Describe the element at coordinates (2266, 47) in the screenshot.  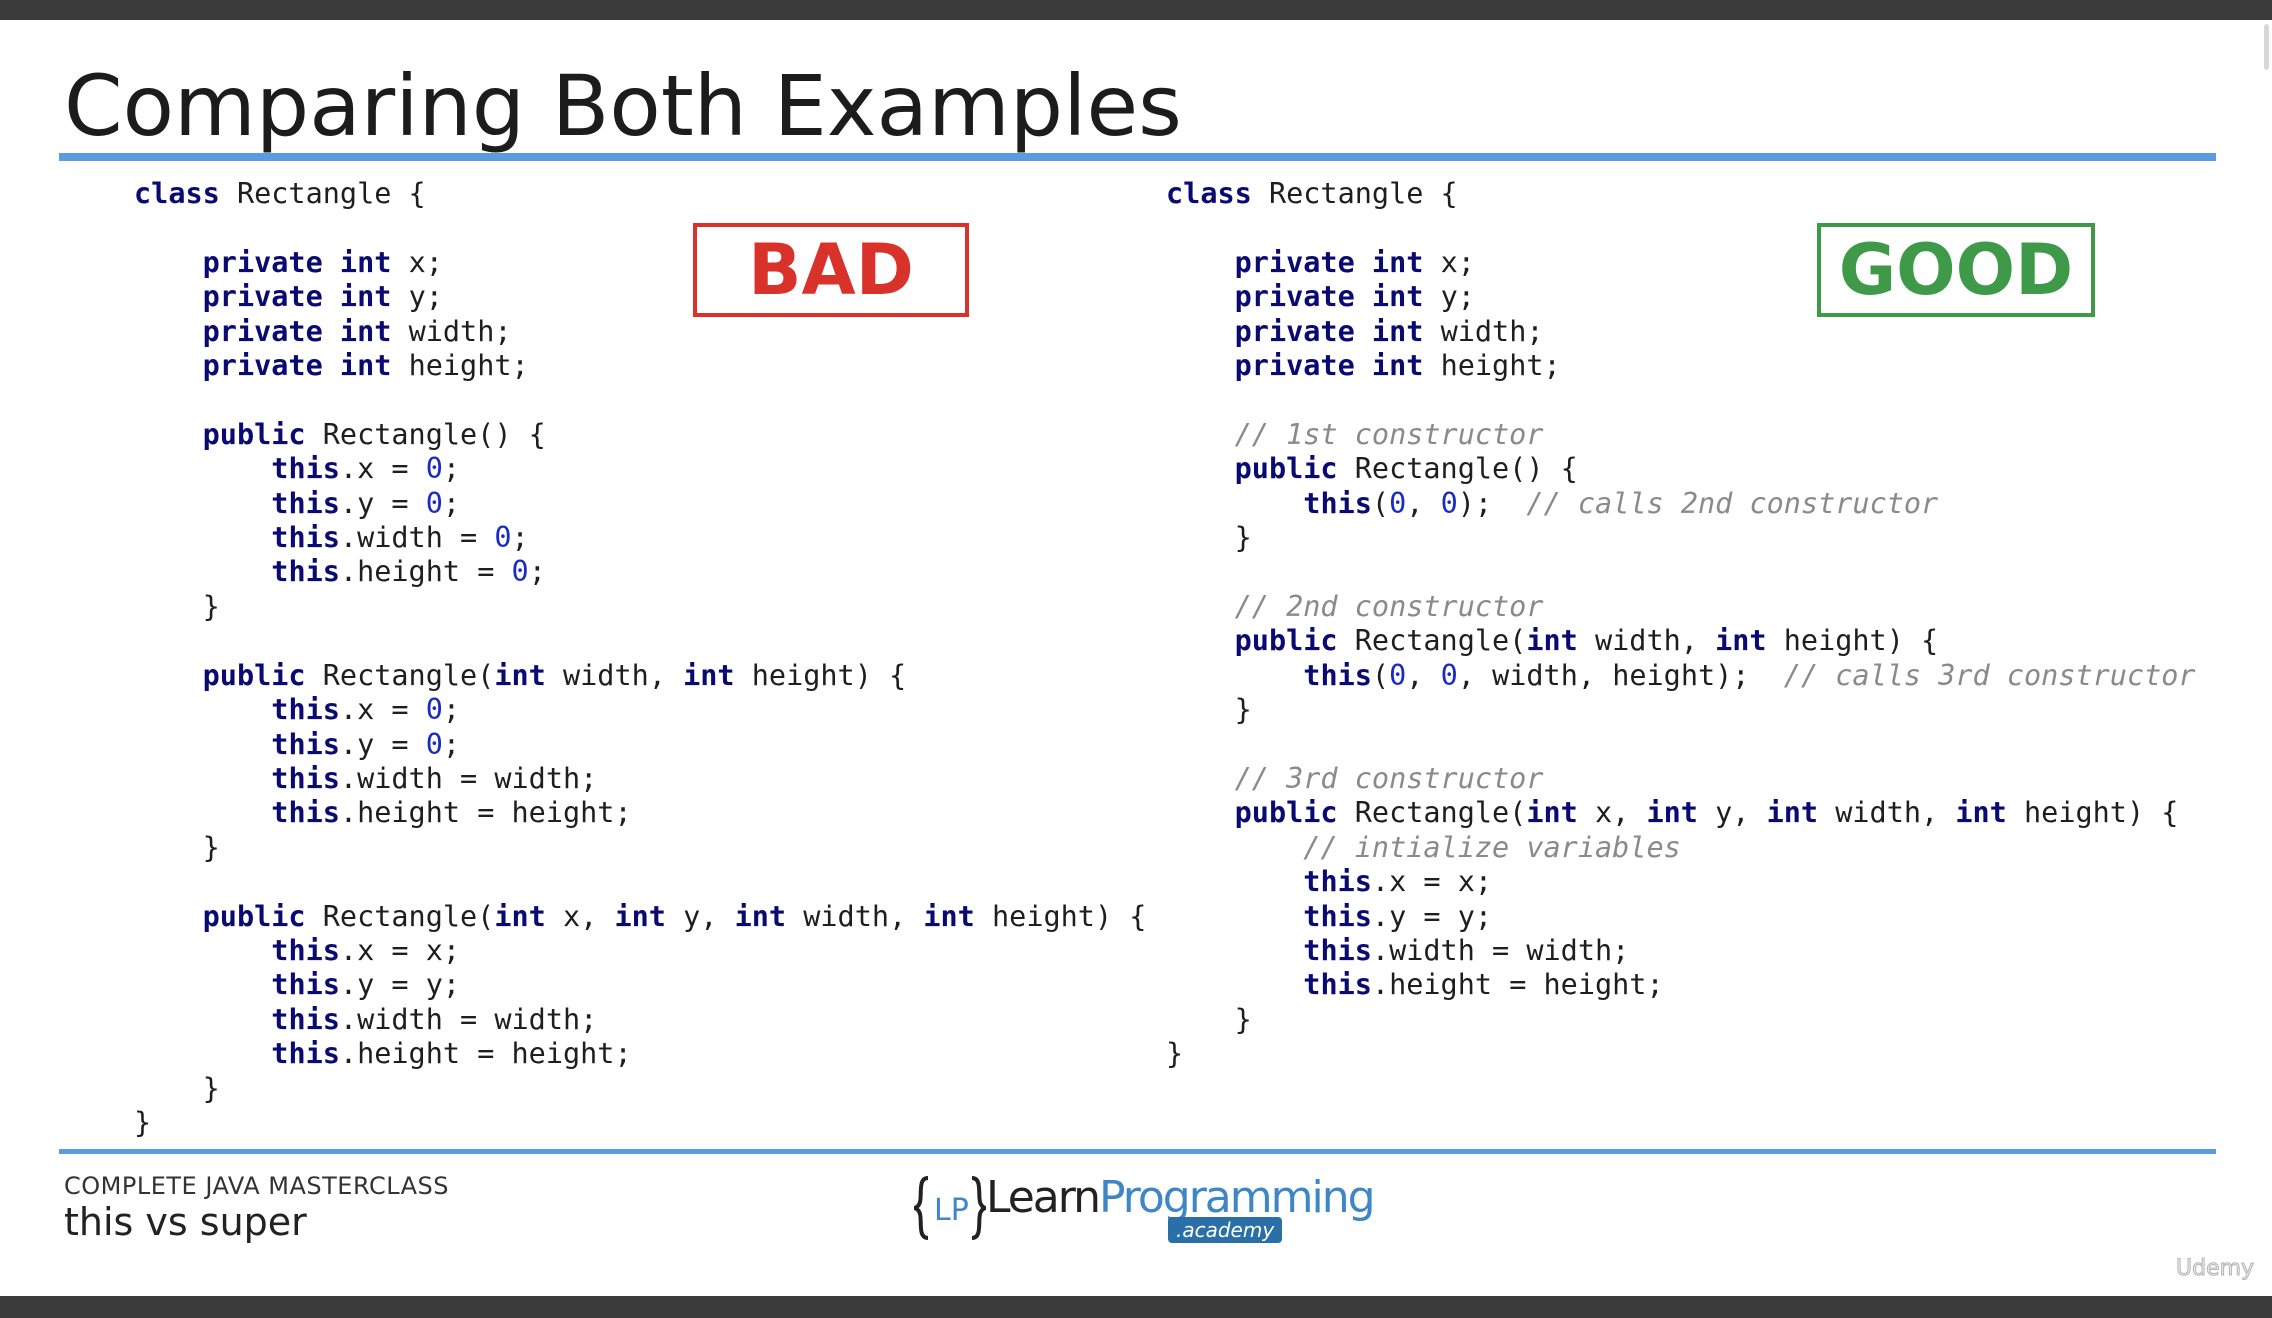
I see `scrollbar-thumb` at that location.